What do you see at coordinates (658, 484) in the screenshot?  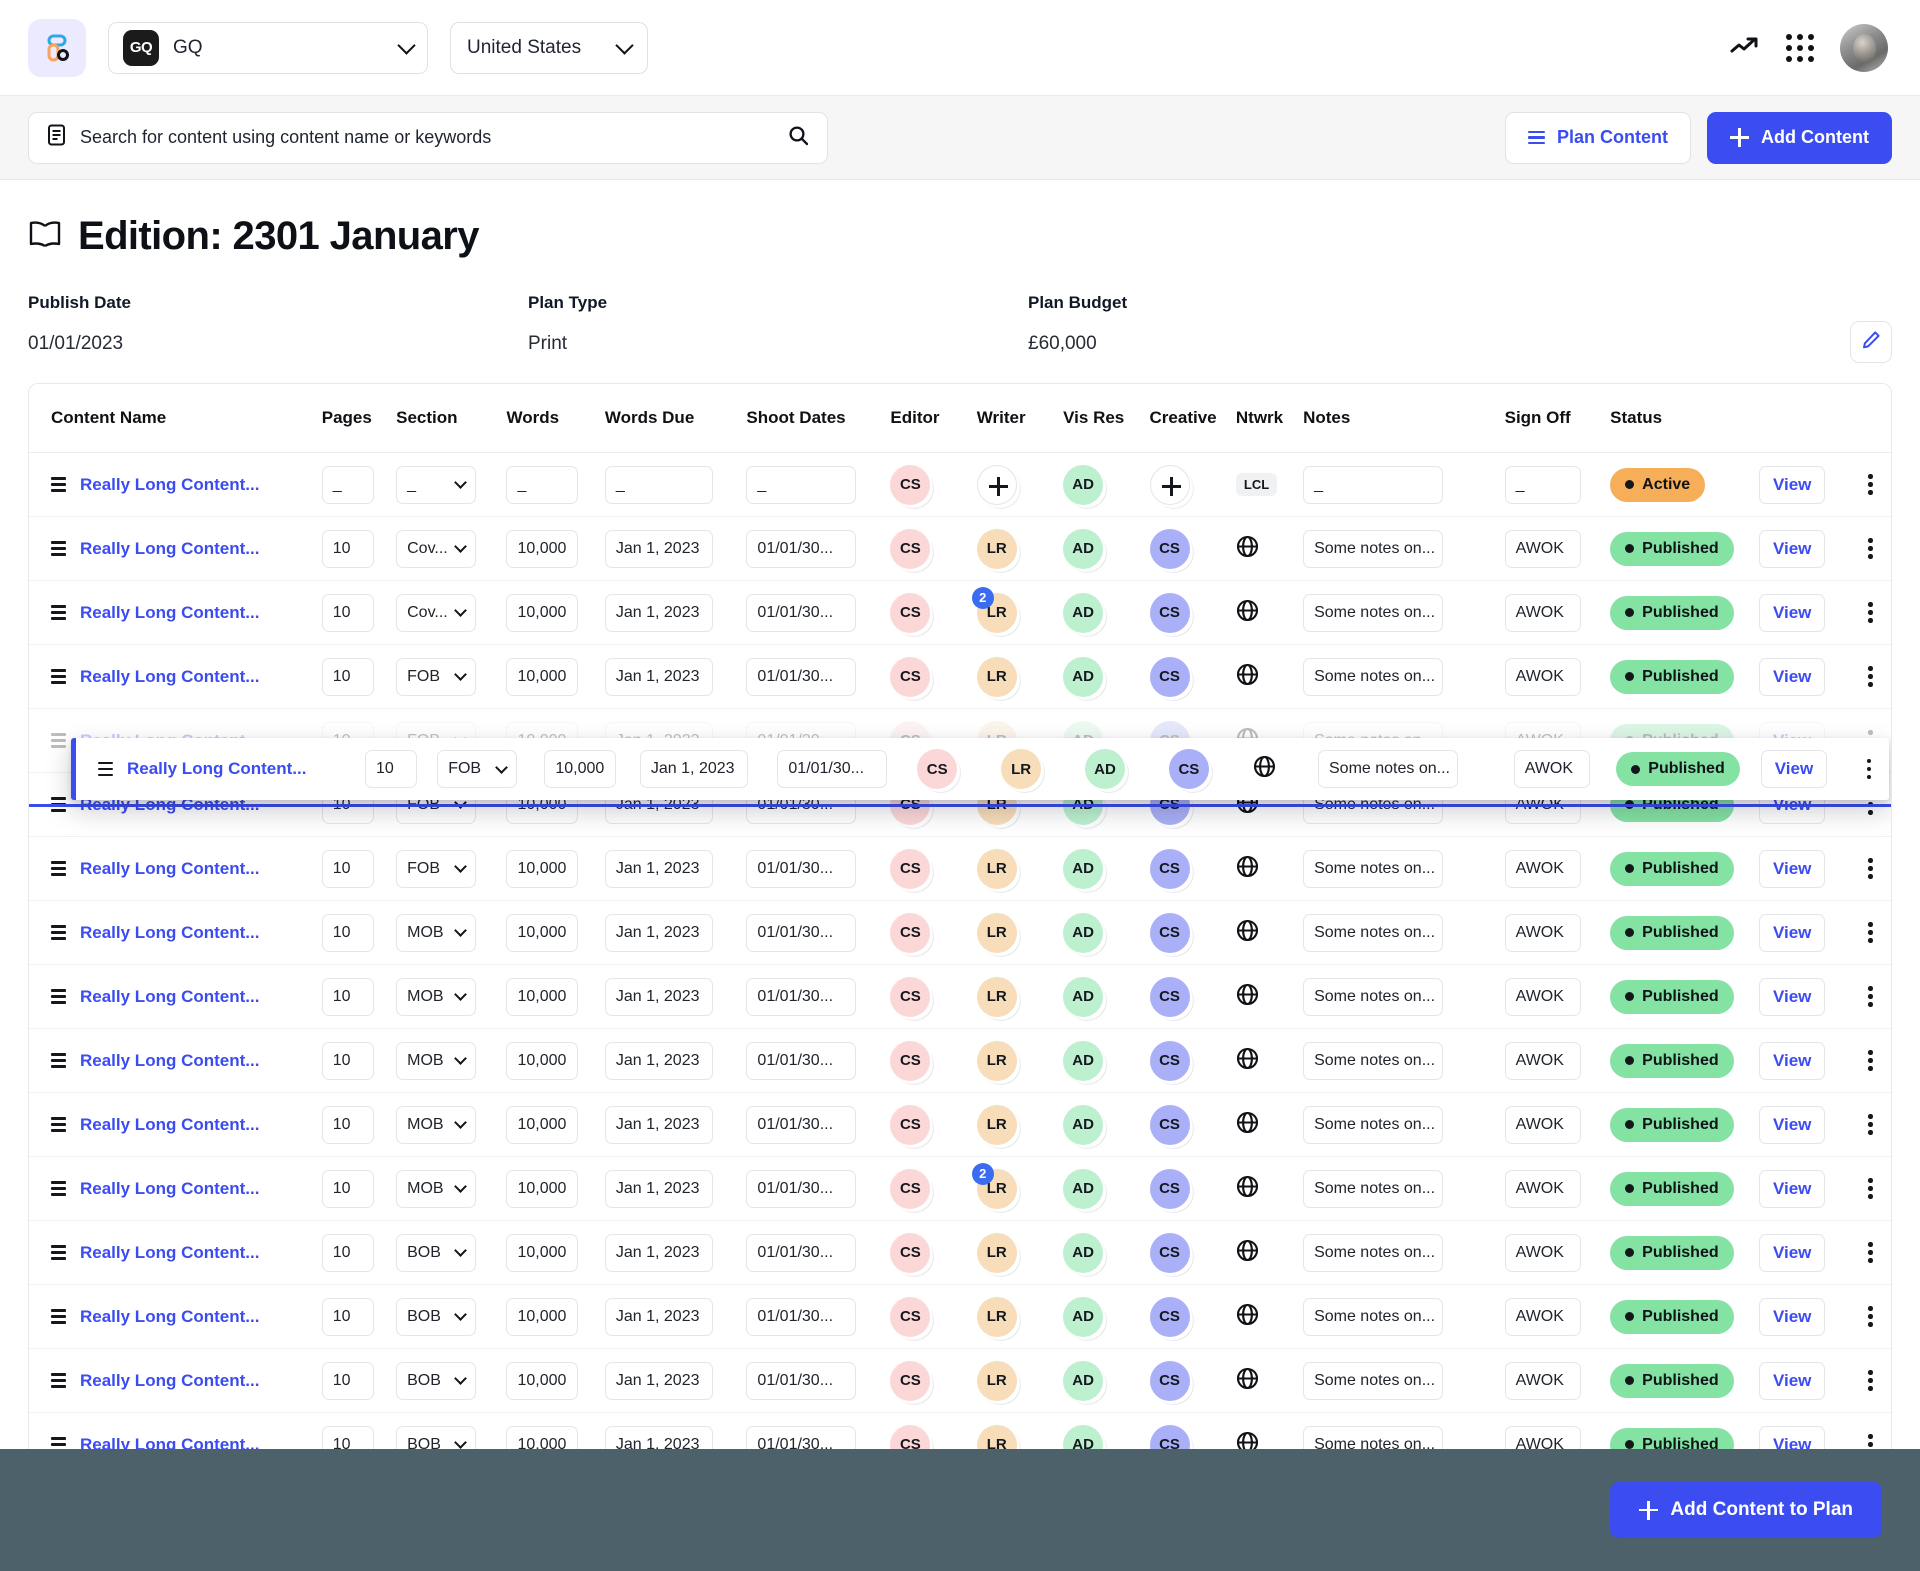 I see `words-due-input: _` at bounding box center [658, 484].